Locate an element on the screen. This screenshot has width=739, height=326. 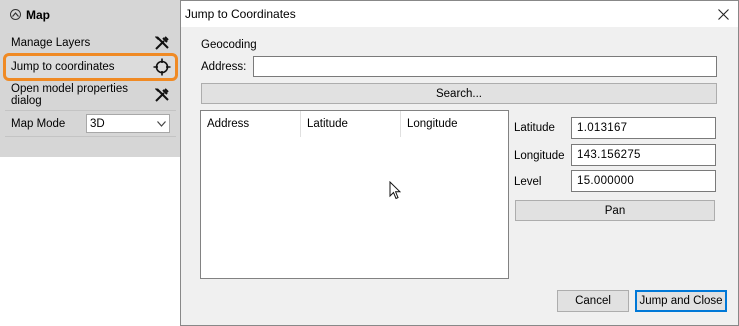
cancel-button: Cancel is located at coordinates (593, 301).